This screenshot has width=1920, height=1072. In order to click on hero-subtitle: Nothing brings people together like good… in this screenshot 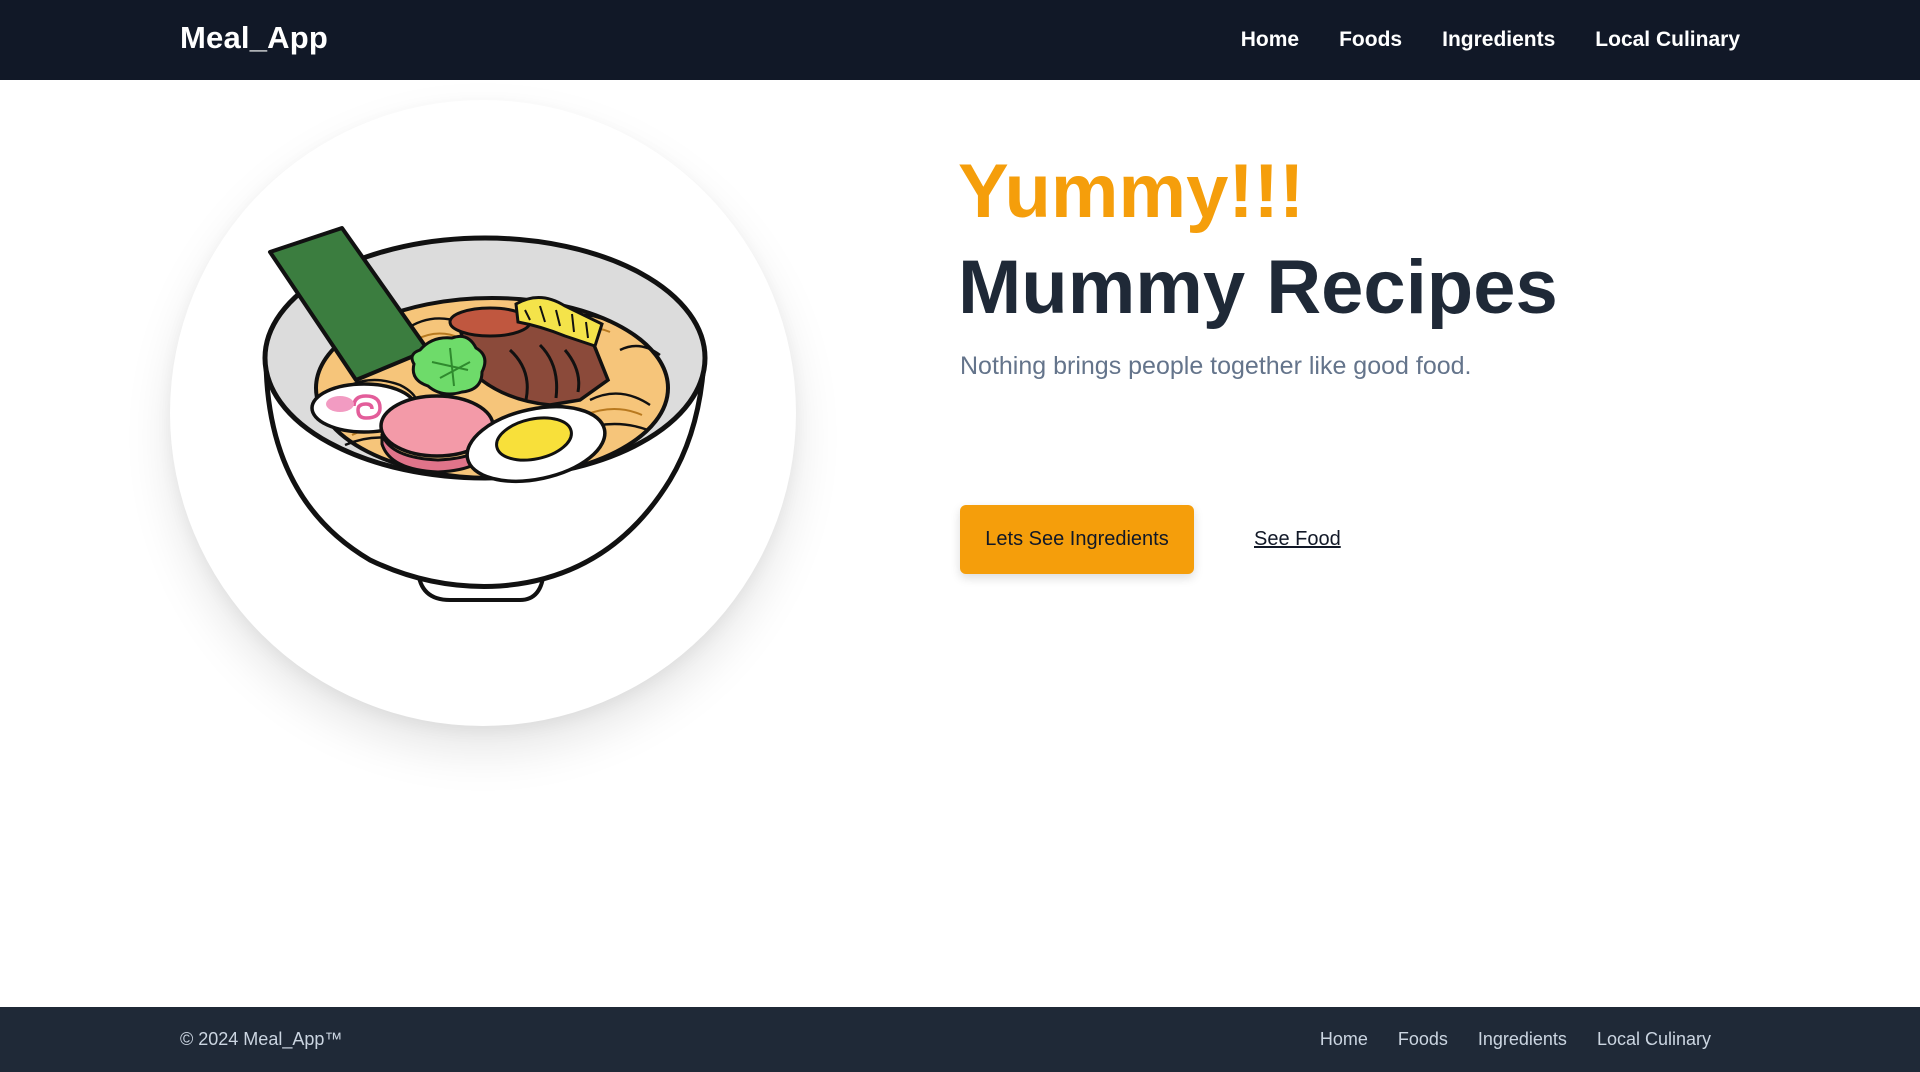, I will do `click(1216, 366)`.